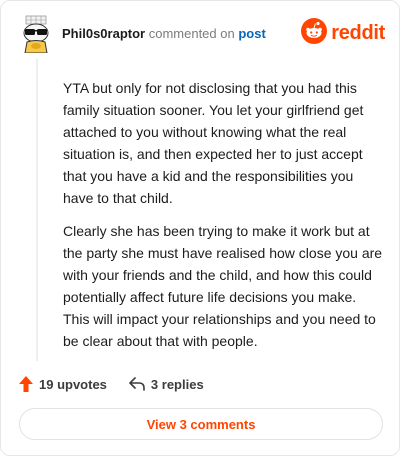 This screenshot has width=400, height=456. Describe the element at coordinates (103, 33) in the screenshot. I see `username: Phil0s0raptor` at that location.